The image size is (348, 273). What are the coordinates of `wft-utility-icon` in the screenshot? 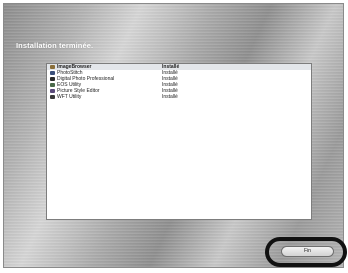 It's located at (52, 97).